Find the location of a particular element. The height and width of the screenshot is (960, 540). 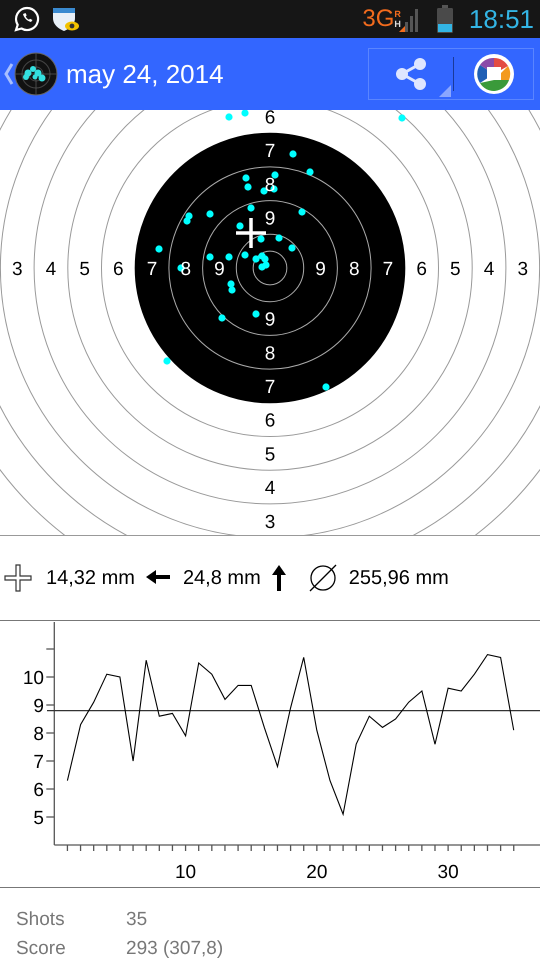

summary-value: 35 is located at coordinates (137, 919).